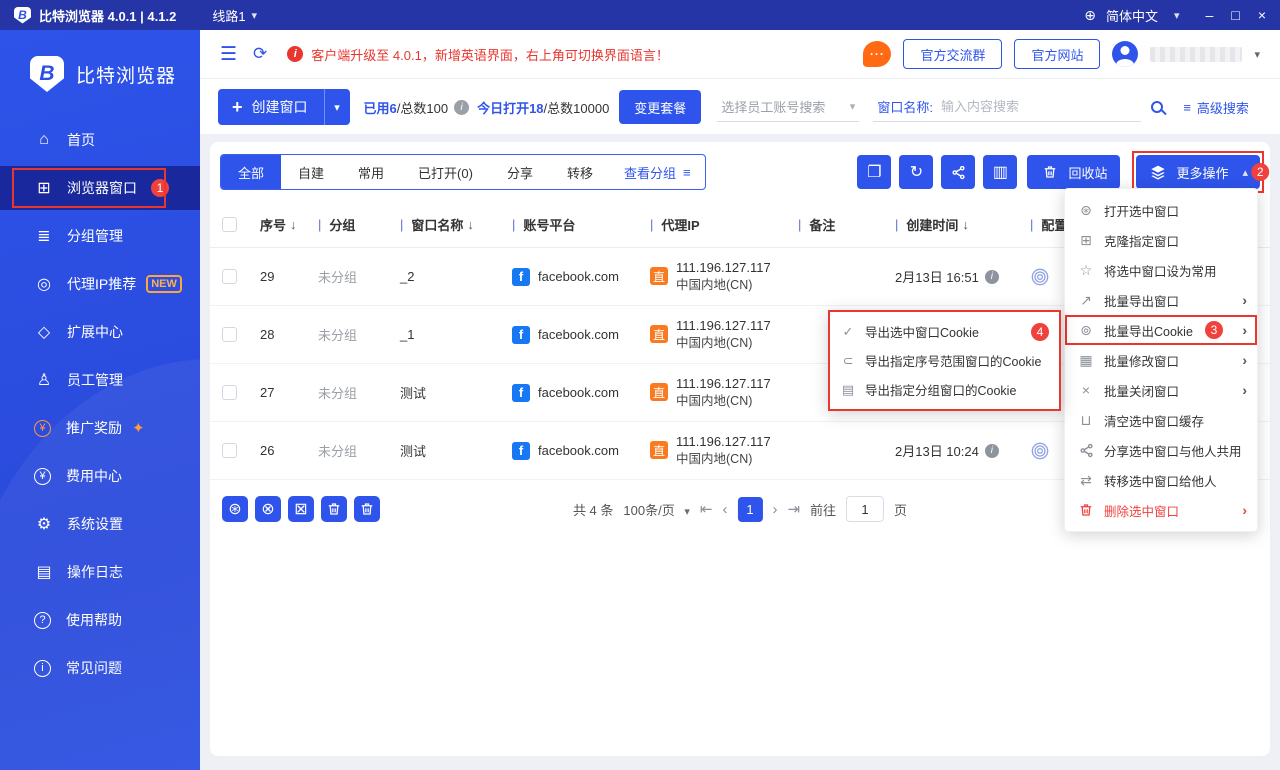  What do you see at coordinates (445, 172) in the screenshot?
I see `tab-已打开(0): 已打开(0)` at bounding box center [445, 172].